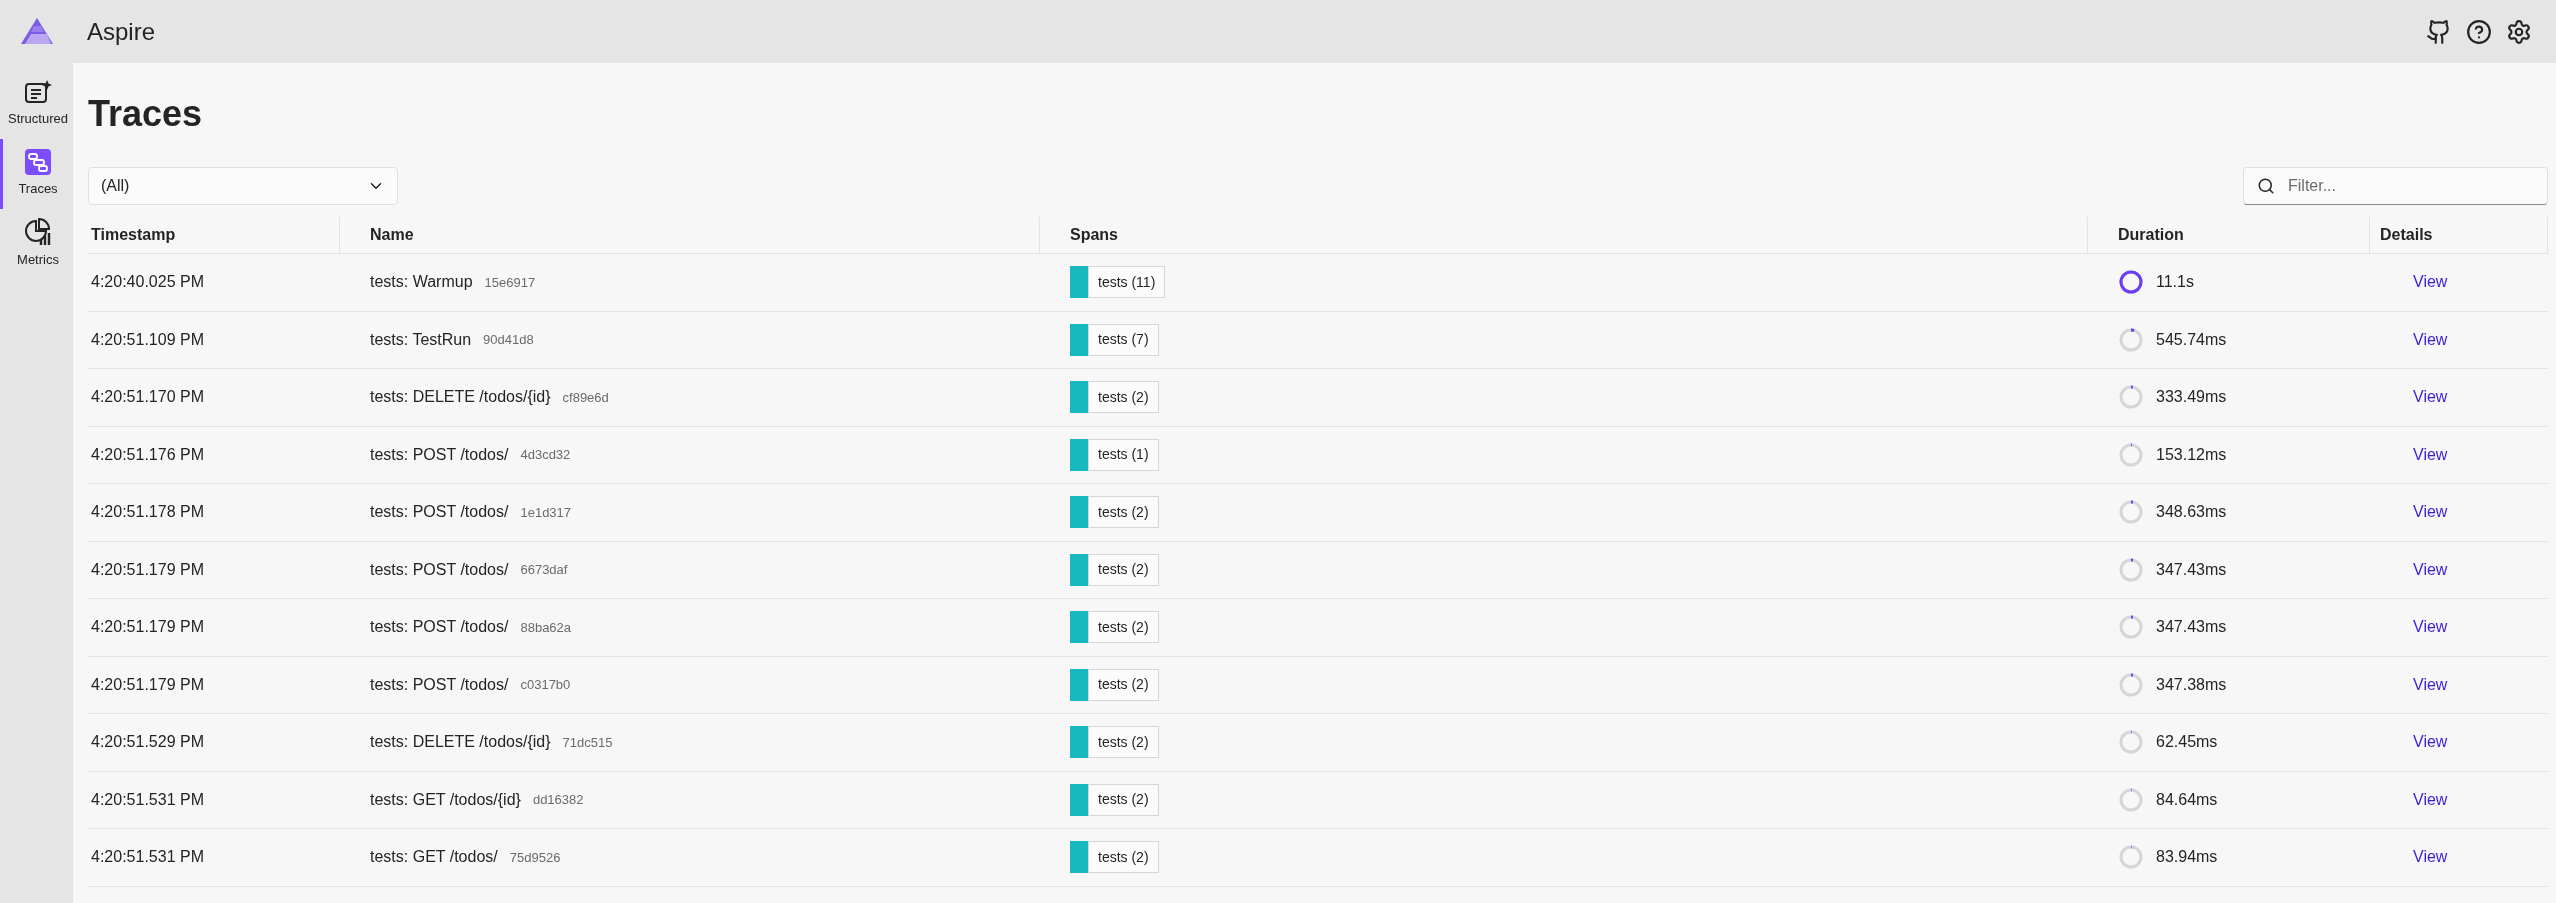 The image size is (2556, 903). What do you see at coordinates (2439, 31) in the screenshot?
I see `github-icon` at bounding box center [2439, 31].